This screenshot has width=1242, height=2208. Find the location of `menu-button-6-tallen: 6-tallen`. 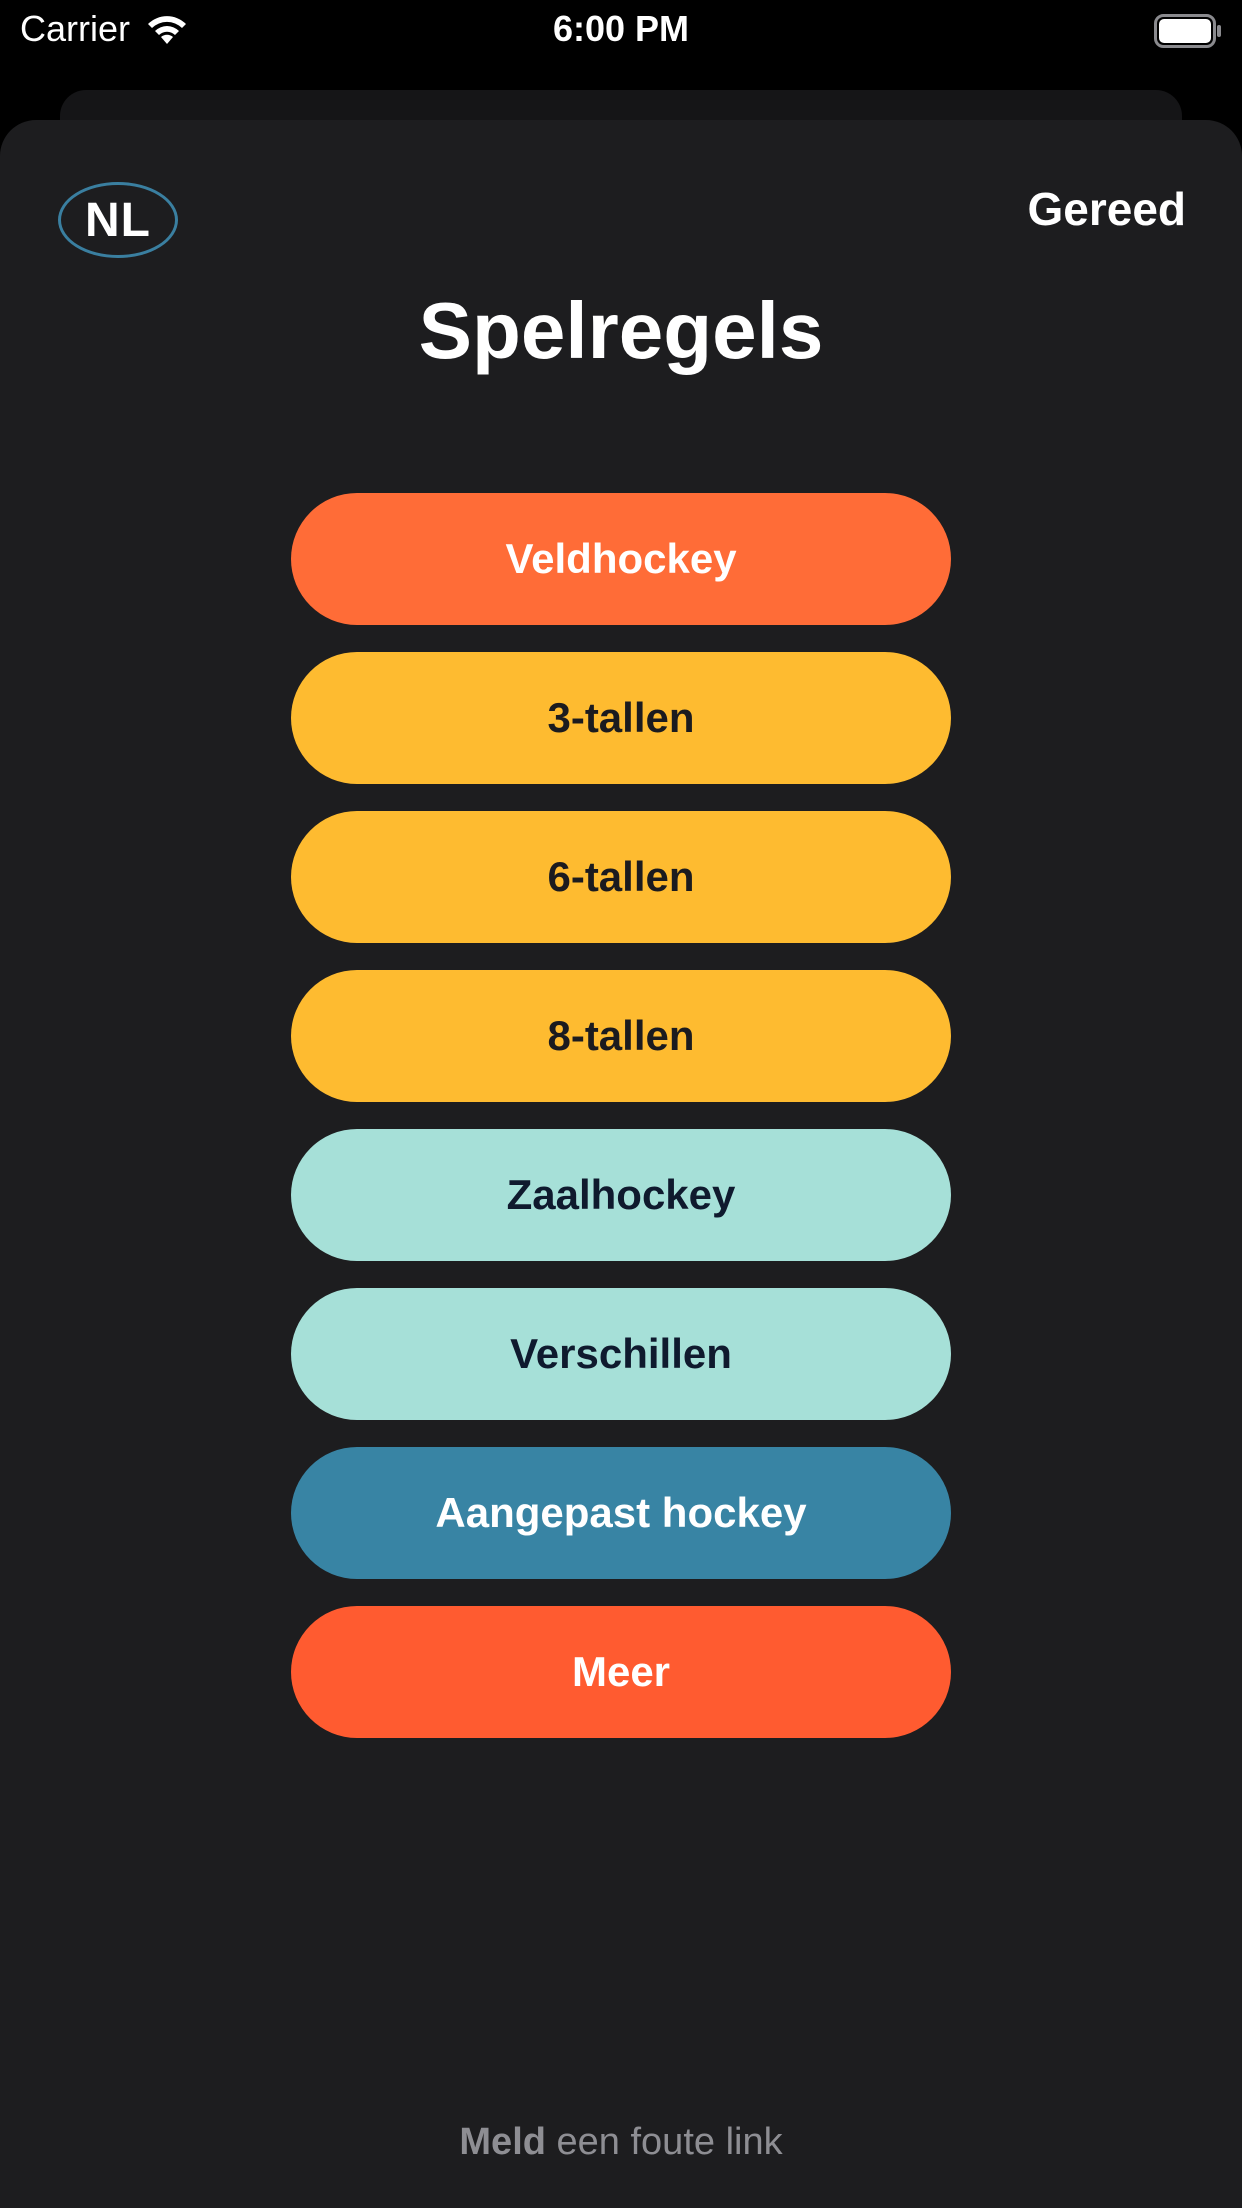

menu-button-6-tallen: 6-tallen is located at coordinates (621, 877).